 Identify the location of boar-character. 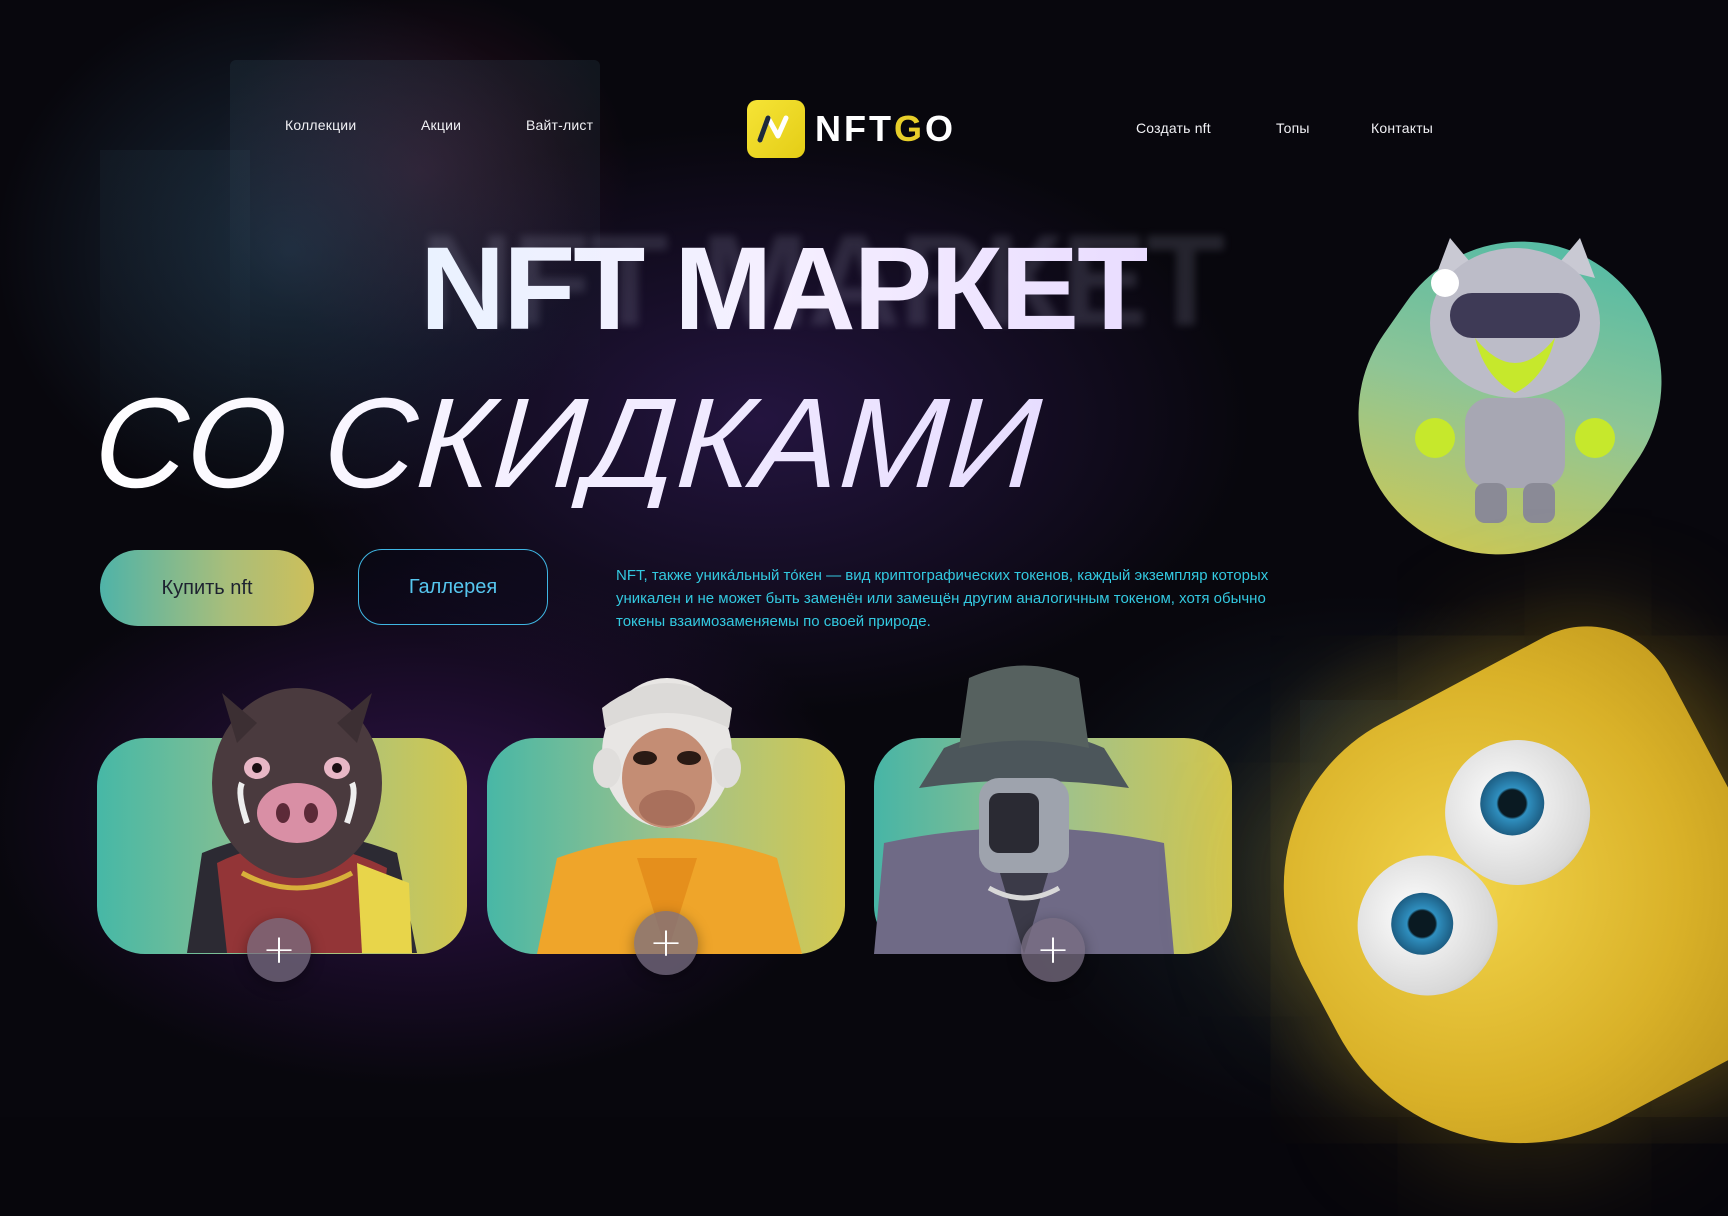
(302, 820).